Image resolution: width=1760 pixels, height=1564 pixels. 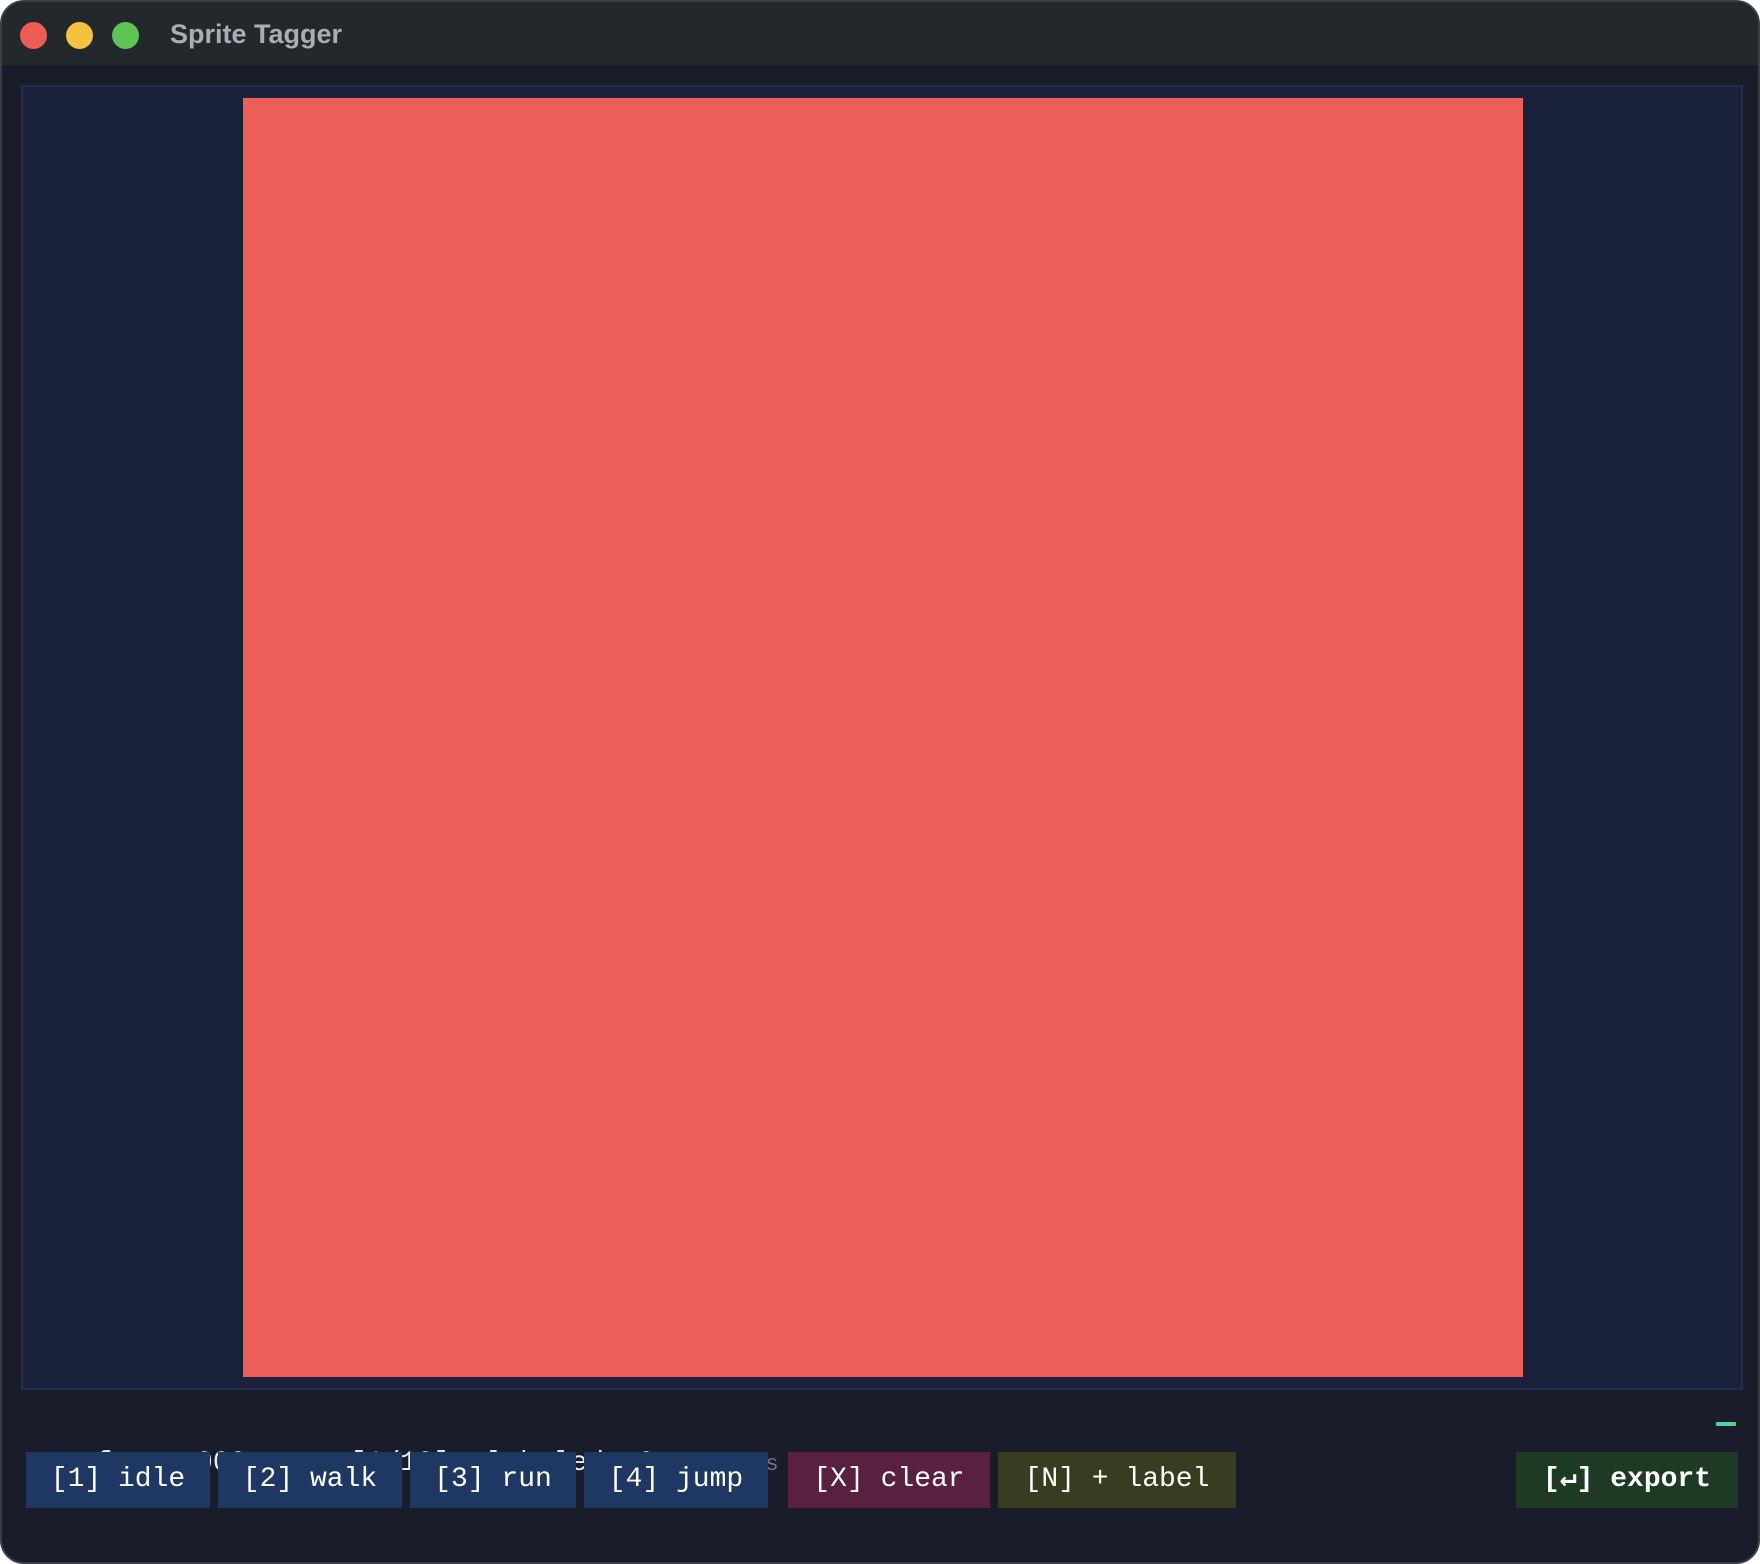 I want to click on label-button-jump: [4] jump, so click(x=676, y=1480).